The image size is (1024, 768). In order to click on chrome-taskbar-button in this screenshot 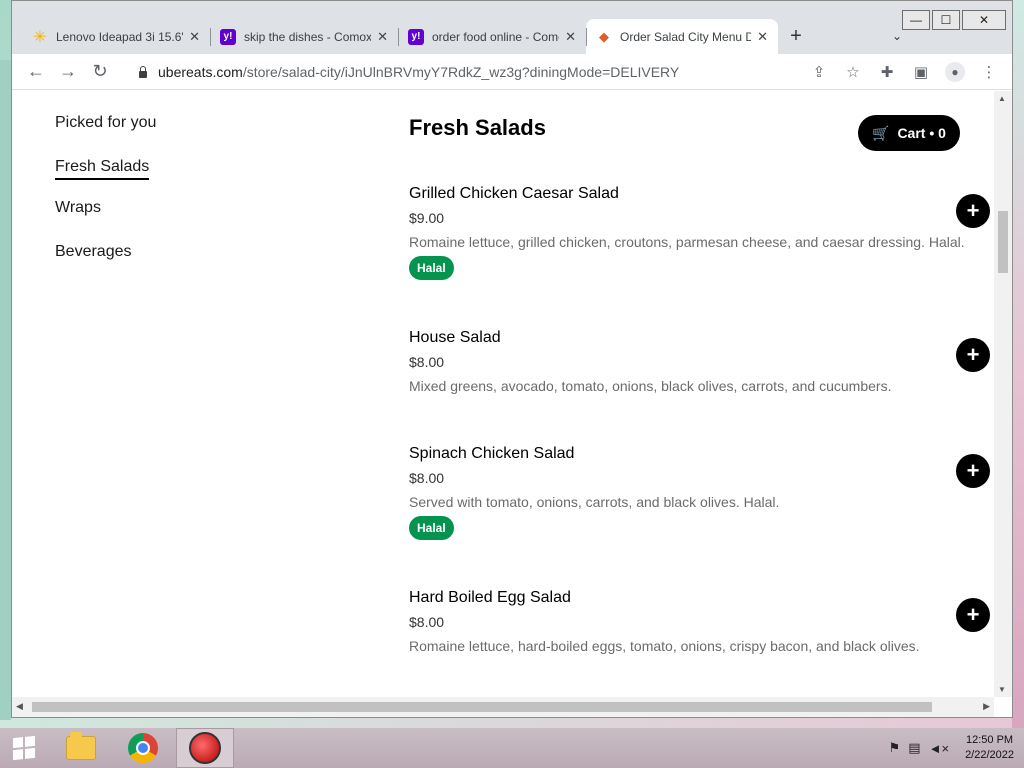, I will do `click(143, 748)`.